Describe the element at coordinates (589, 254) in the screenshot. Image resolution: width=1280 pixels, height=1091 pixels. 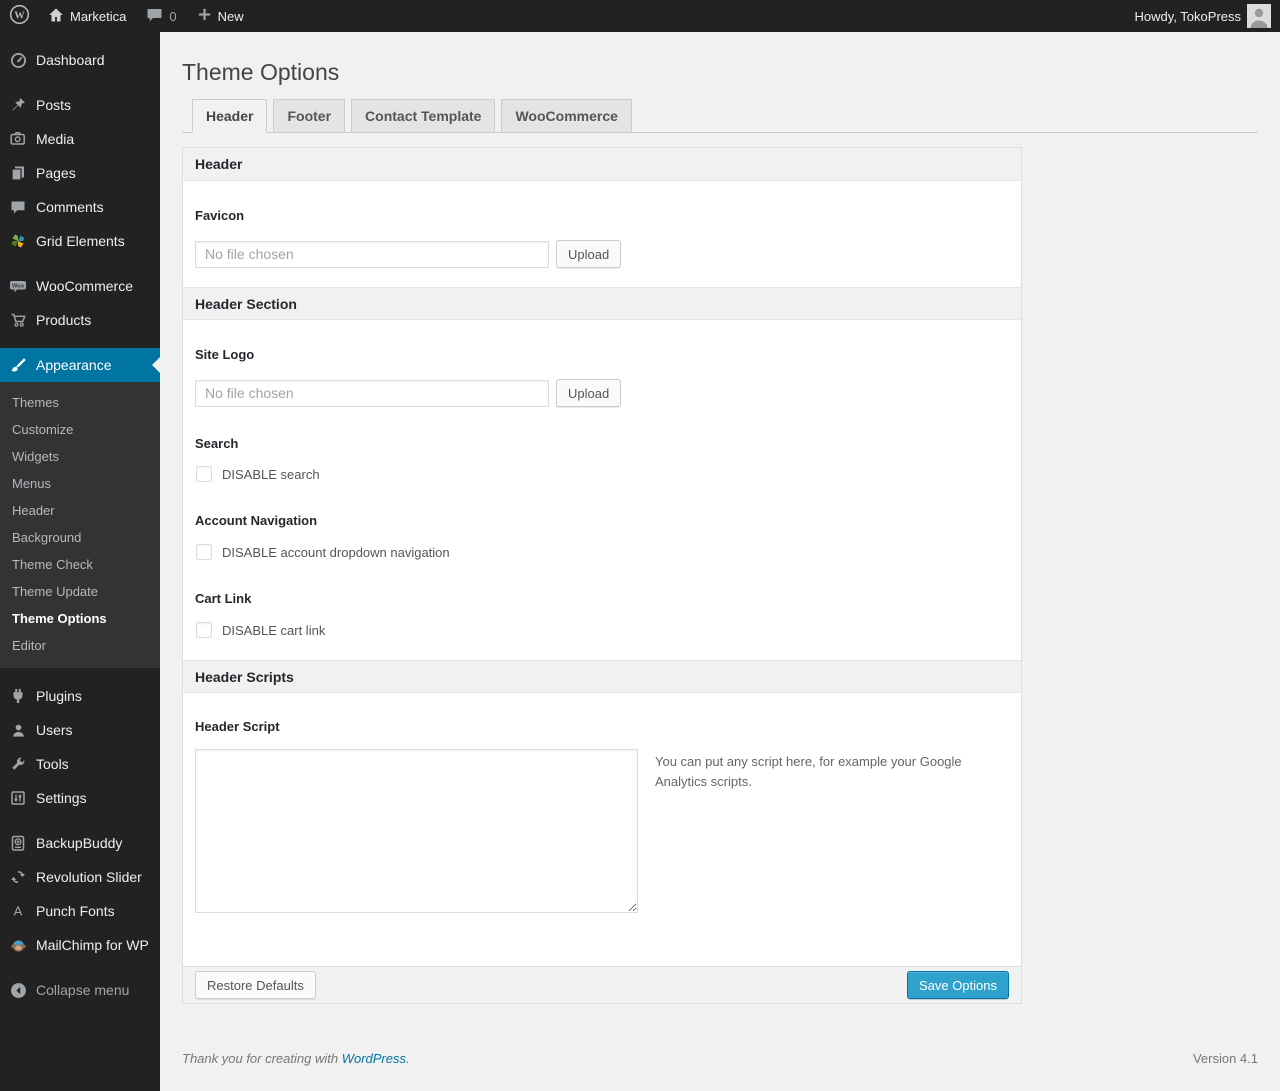
I see `favicon-upload-button: Upload` at that location.